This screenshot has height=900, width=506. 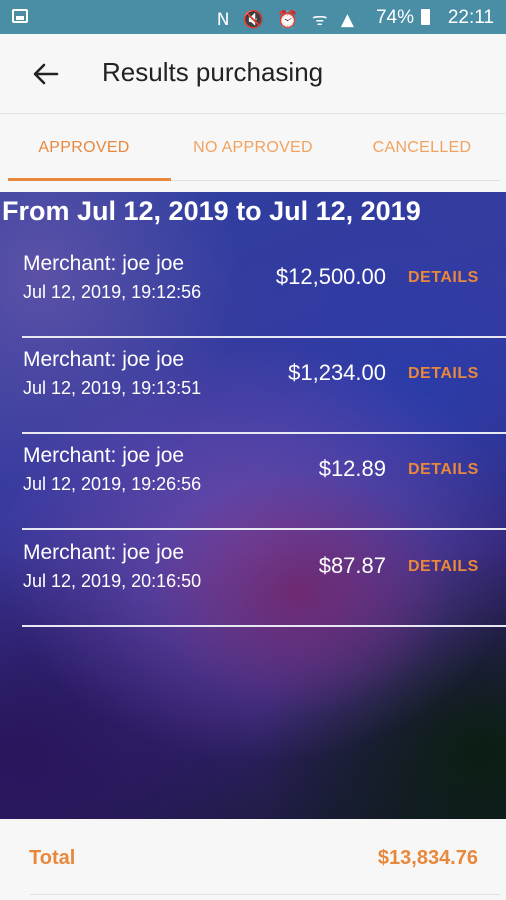 What do you see at coordinates (425, 17) in the screenshot?
I see `battery-icon` at bounding box center [425, 17].